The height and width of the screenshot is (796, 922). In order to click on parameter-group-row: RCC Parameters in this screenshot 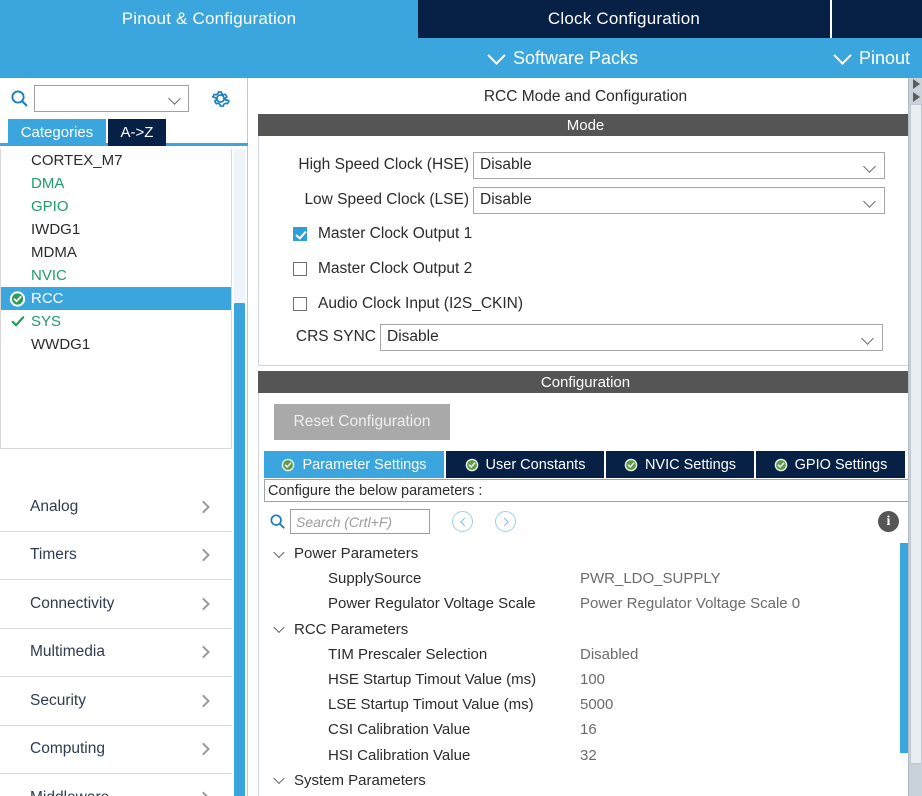, I will do `click(586, 629)`.